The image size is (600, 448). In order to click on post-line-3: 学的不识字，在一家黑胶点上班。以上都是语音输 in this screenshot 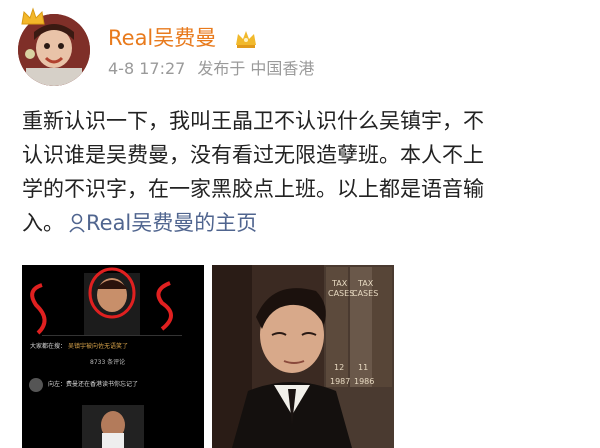, I will do `click(253, 189)`.